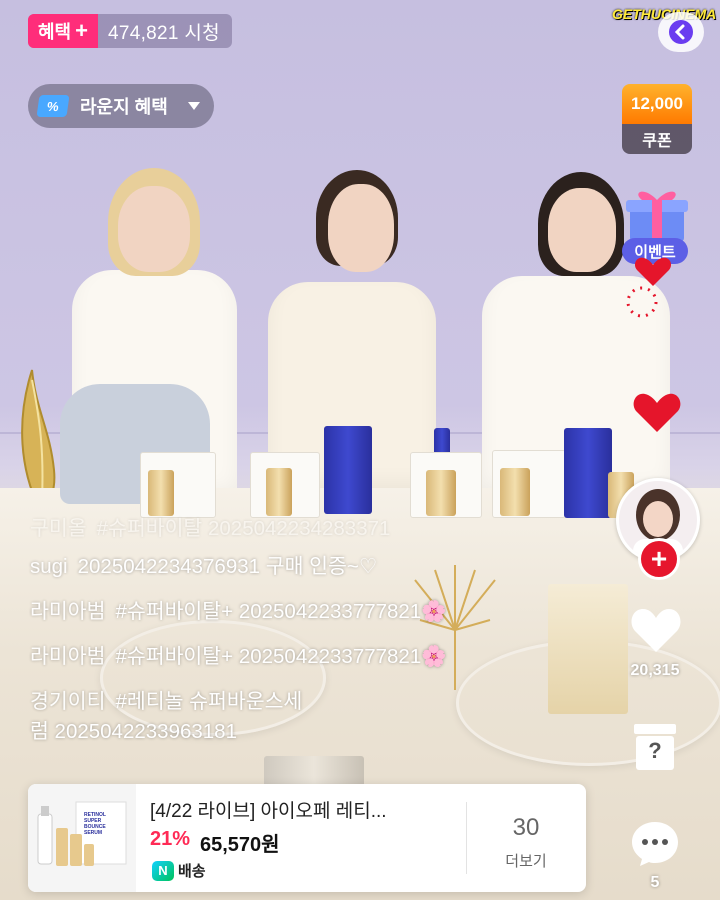 This screenshot has width=720, height=900. I want to click on caret-down-icon, so click(194, 106).